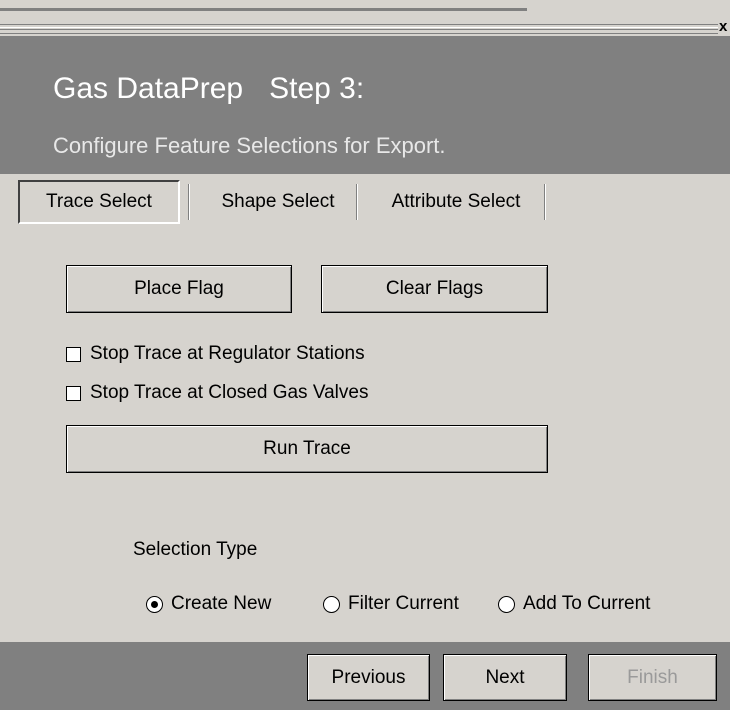 This screenshot has height=710, width=730. I want to click on checkbox-label: Stop Trace at Closed Gas Valves, so click(229, 392).